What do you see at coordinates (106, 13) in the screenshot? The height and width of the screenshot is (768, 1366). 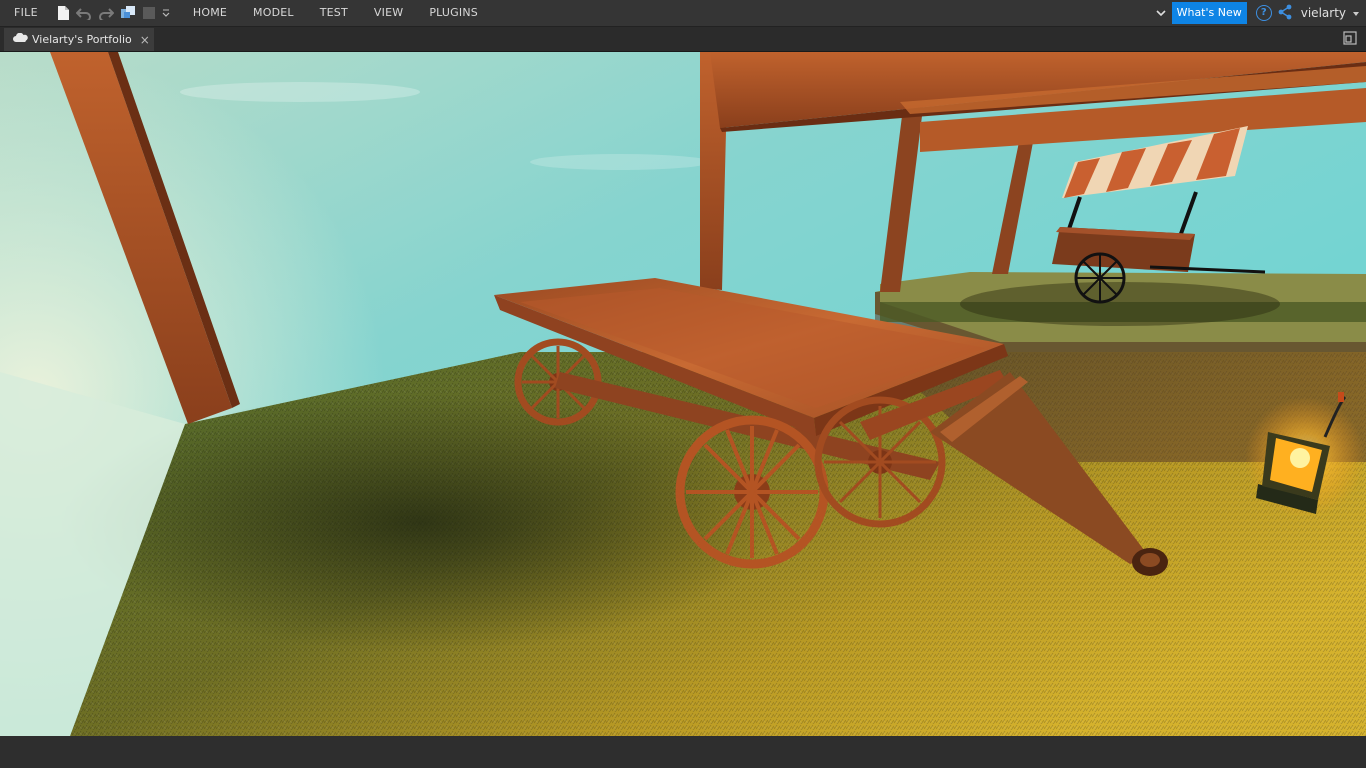 I see `redo-icon` at bounding box center [106, 13].